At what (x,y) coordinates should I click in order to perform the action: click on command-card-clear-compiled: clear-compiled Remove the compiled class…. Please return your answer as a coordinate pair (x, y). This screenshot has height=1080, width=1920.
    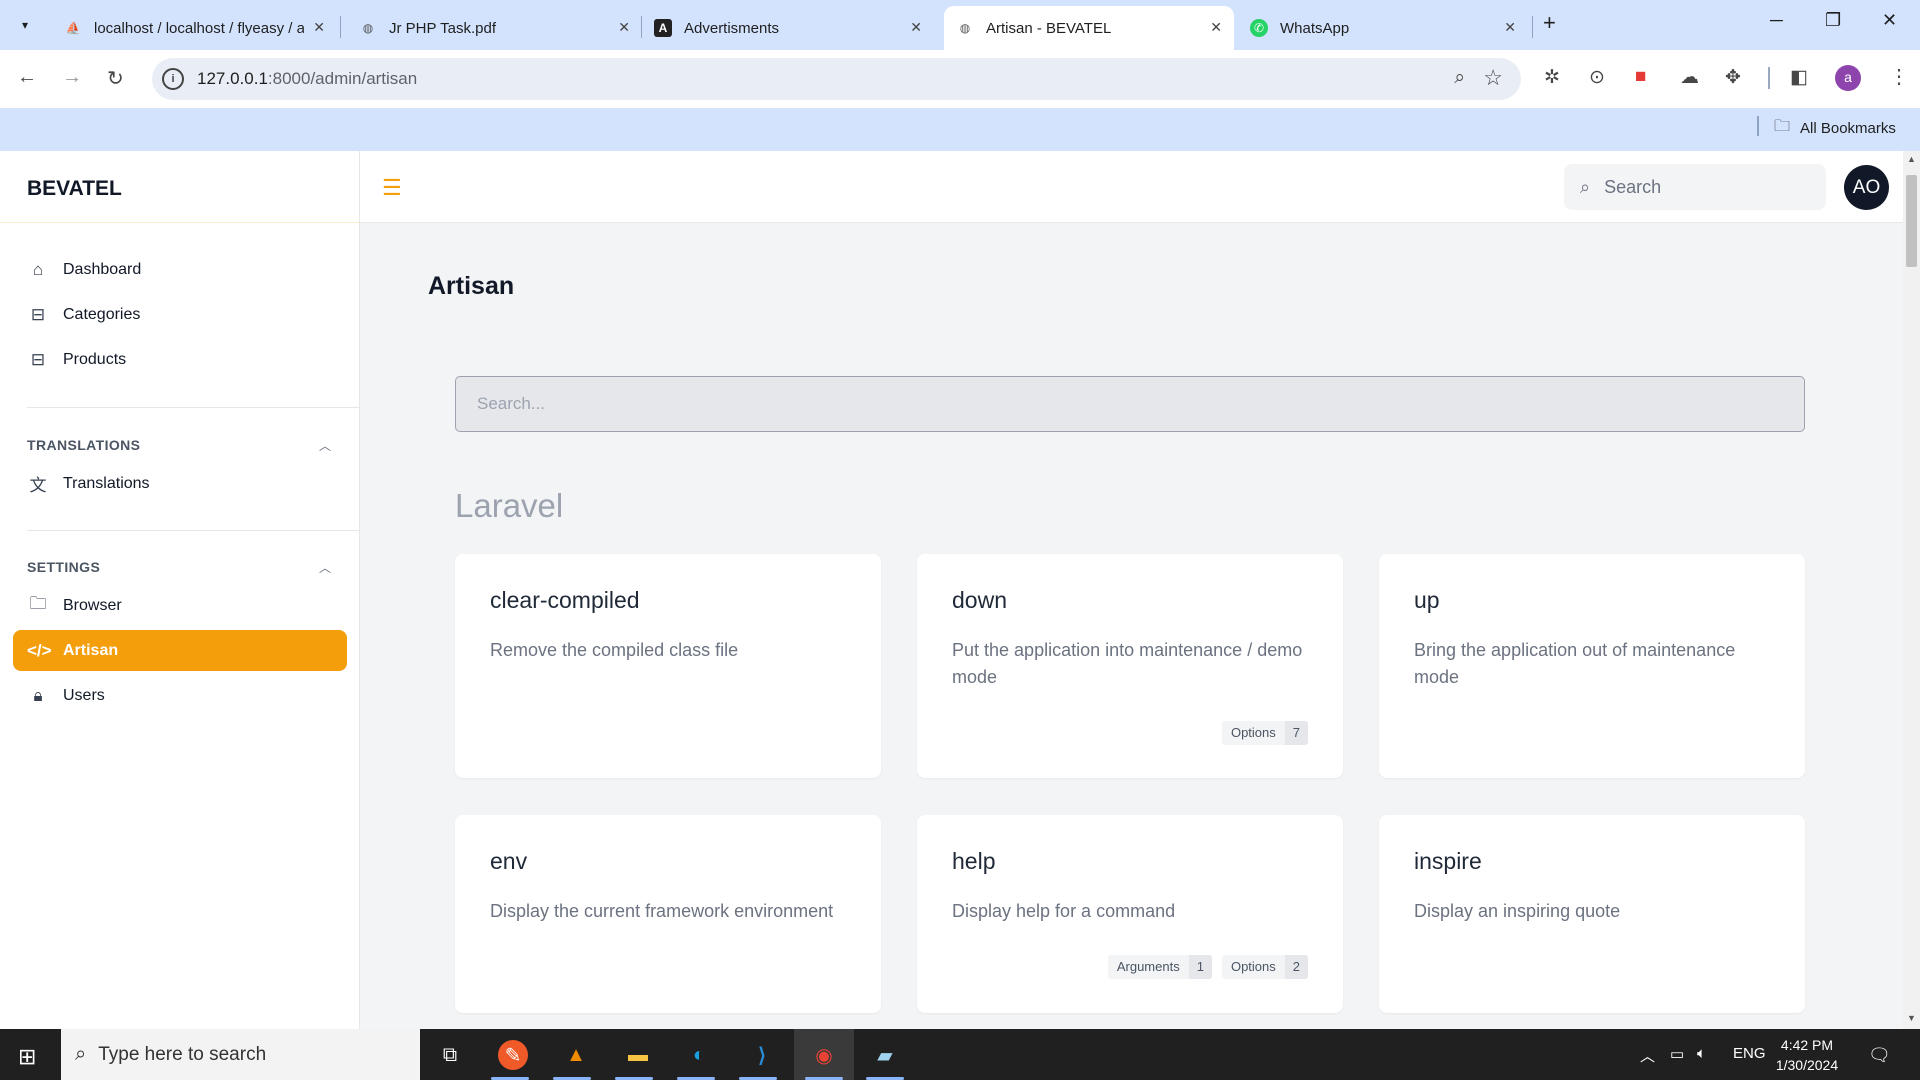
    Looking at the image, I should click on (668, 666).